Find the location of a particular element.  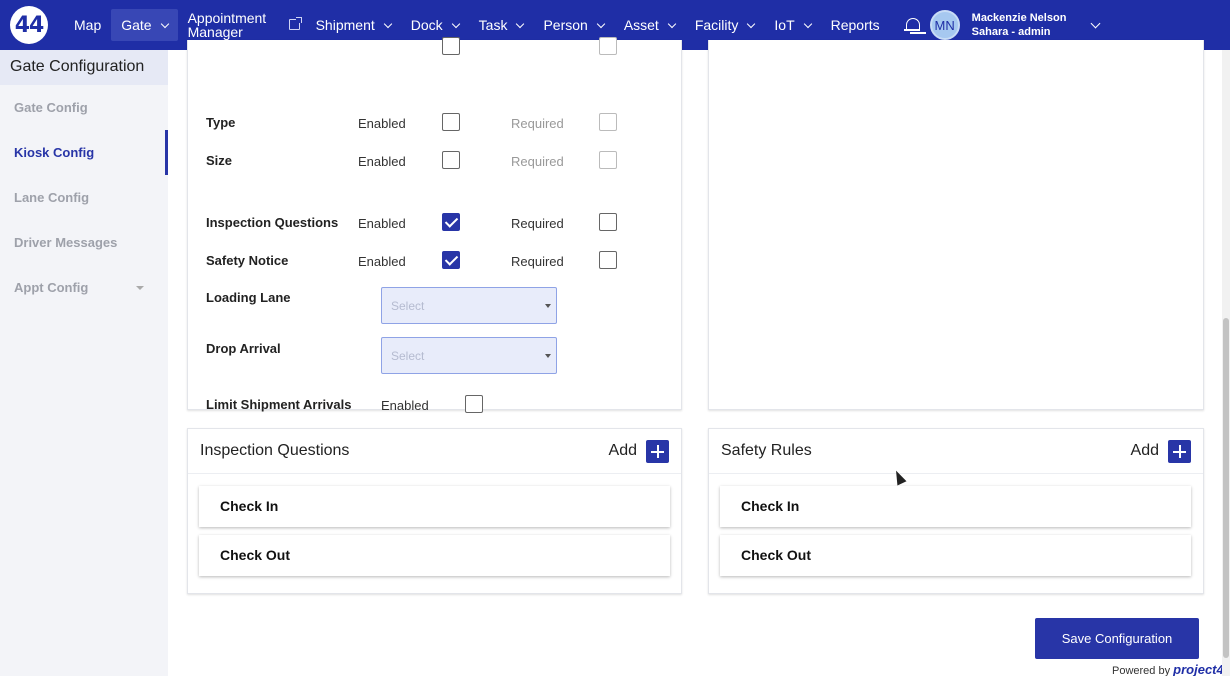

powered-by-label: Powered by is located at coordinates (1141, 670).